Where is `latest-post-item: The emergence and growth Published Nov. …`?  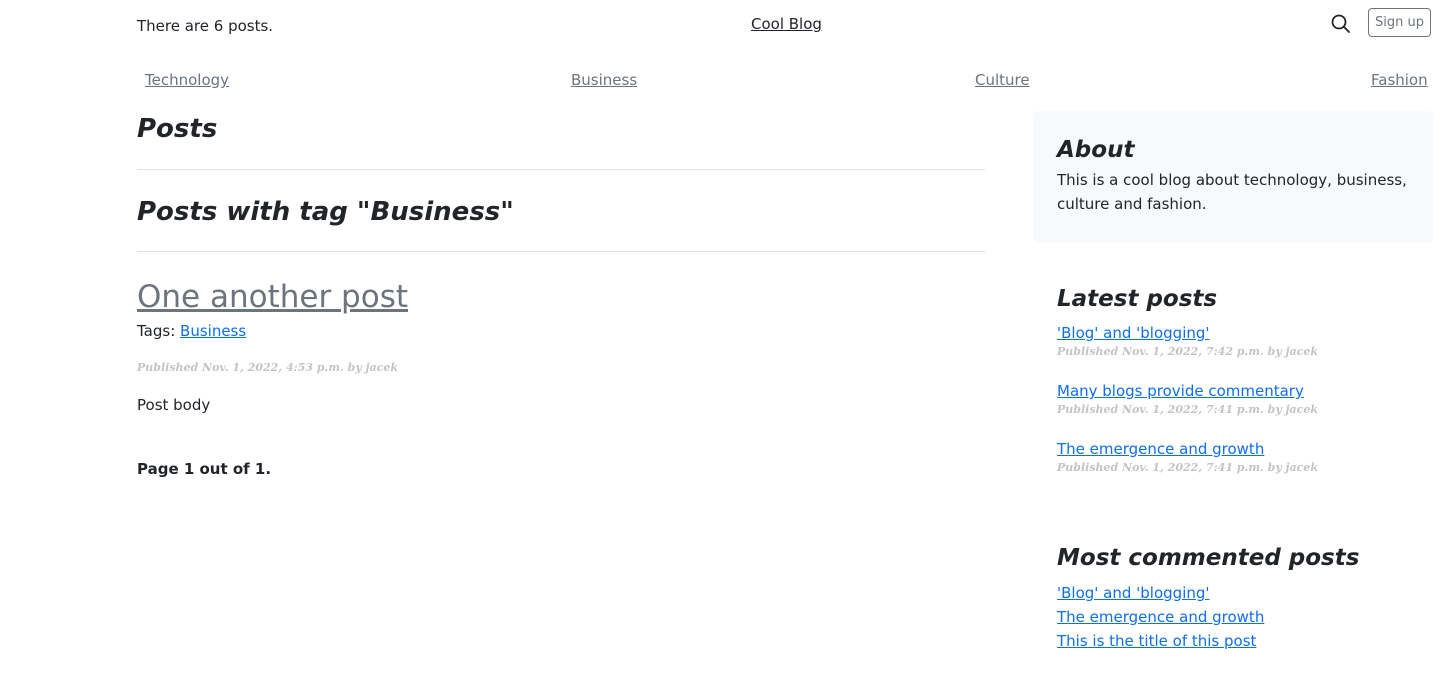
latest-post-item: The emergence and growth Published Nov. … is located at coordinates (1187, 457).